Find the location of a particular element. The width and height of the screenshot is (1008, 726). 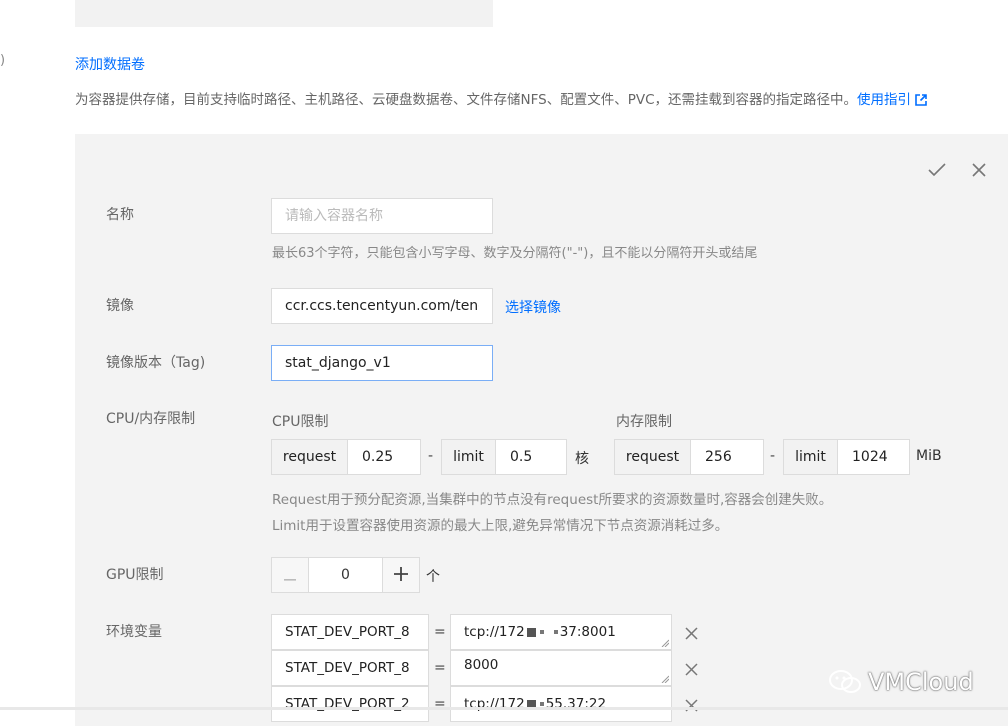

resource-limit-label: CPU/内存限制 is located at coordinates (151, 419).